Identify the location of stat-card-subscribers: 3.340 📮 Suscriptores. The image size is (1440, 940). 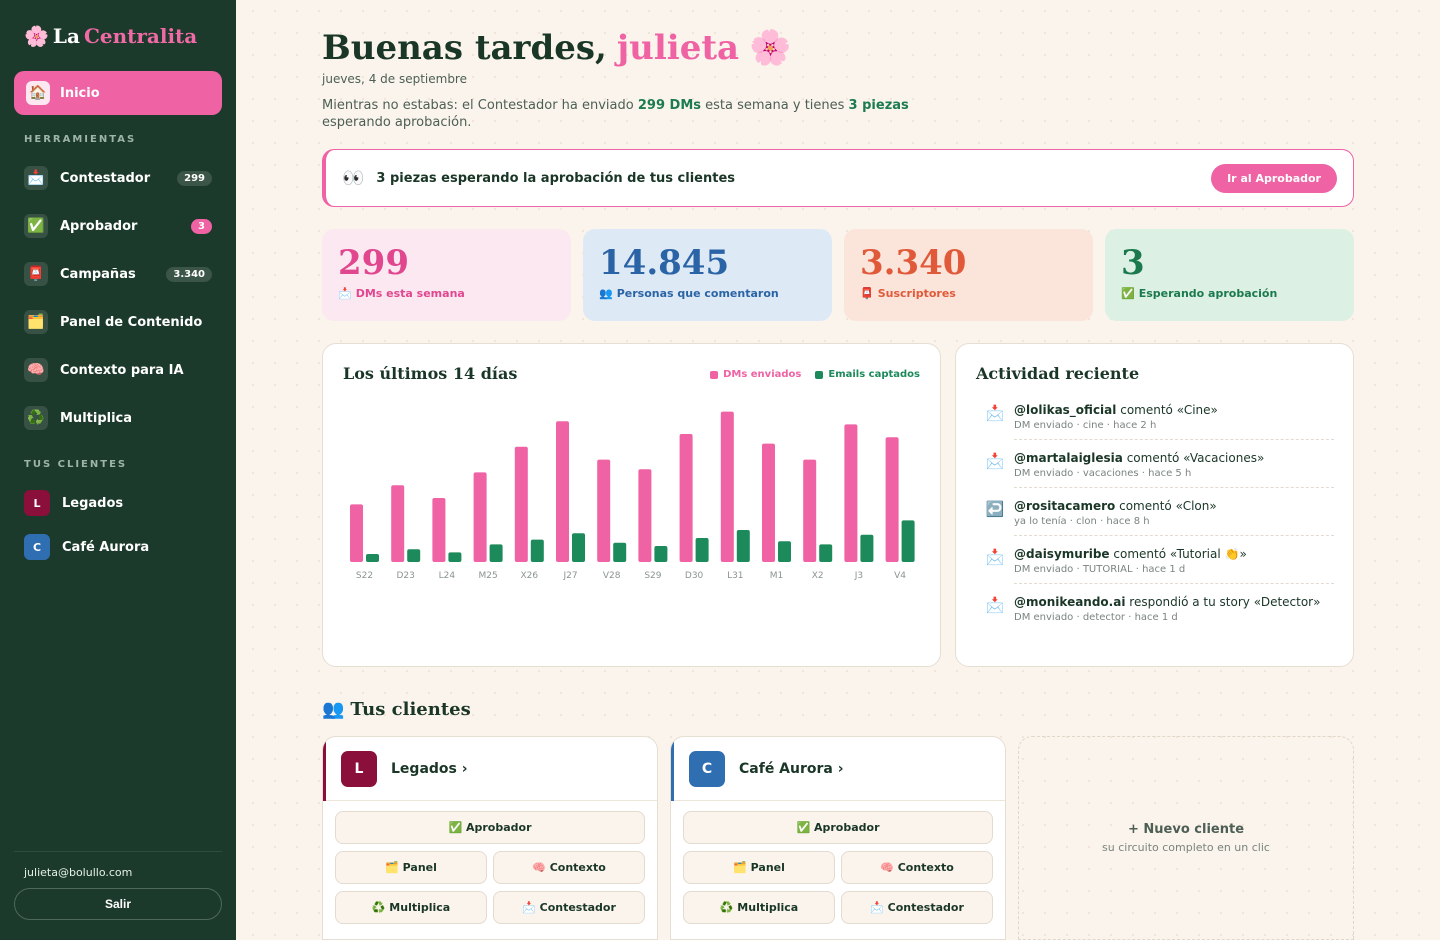
(968, 275).